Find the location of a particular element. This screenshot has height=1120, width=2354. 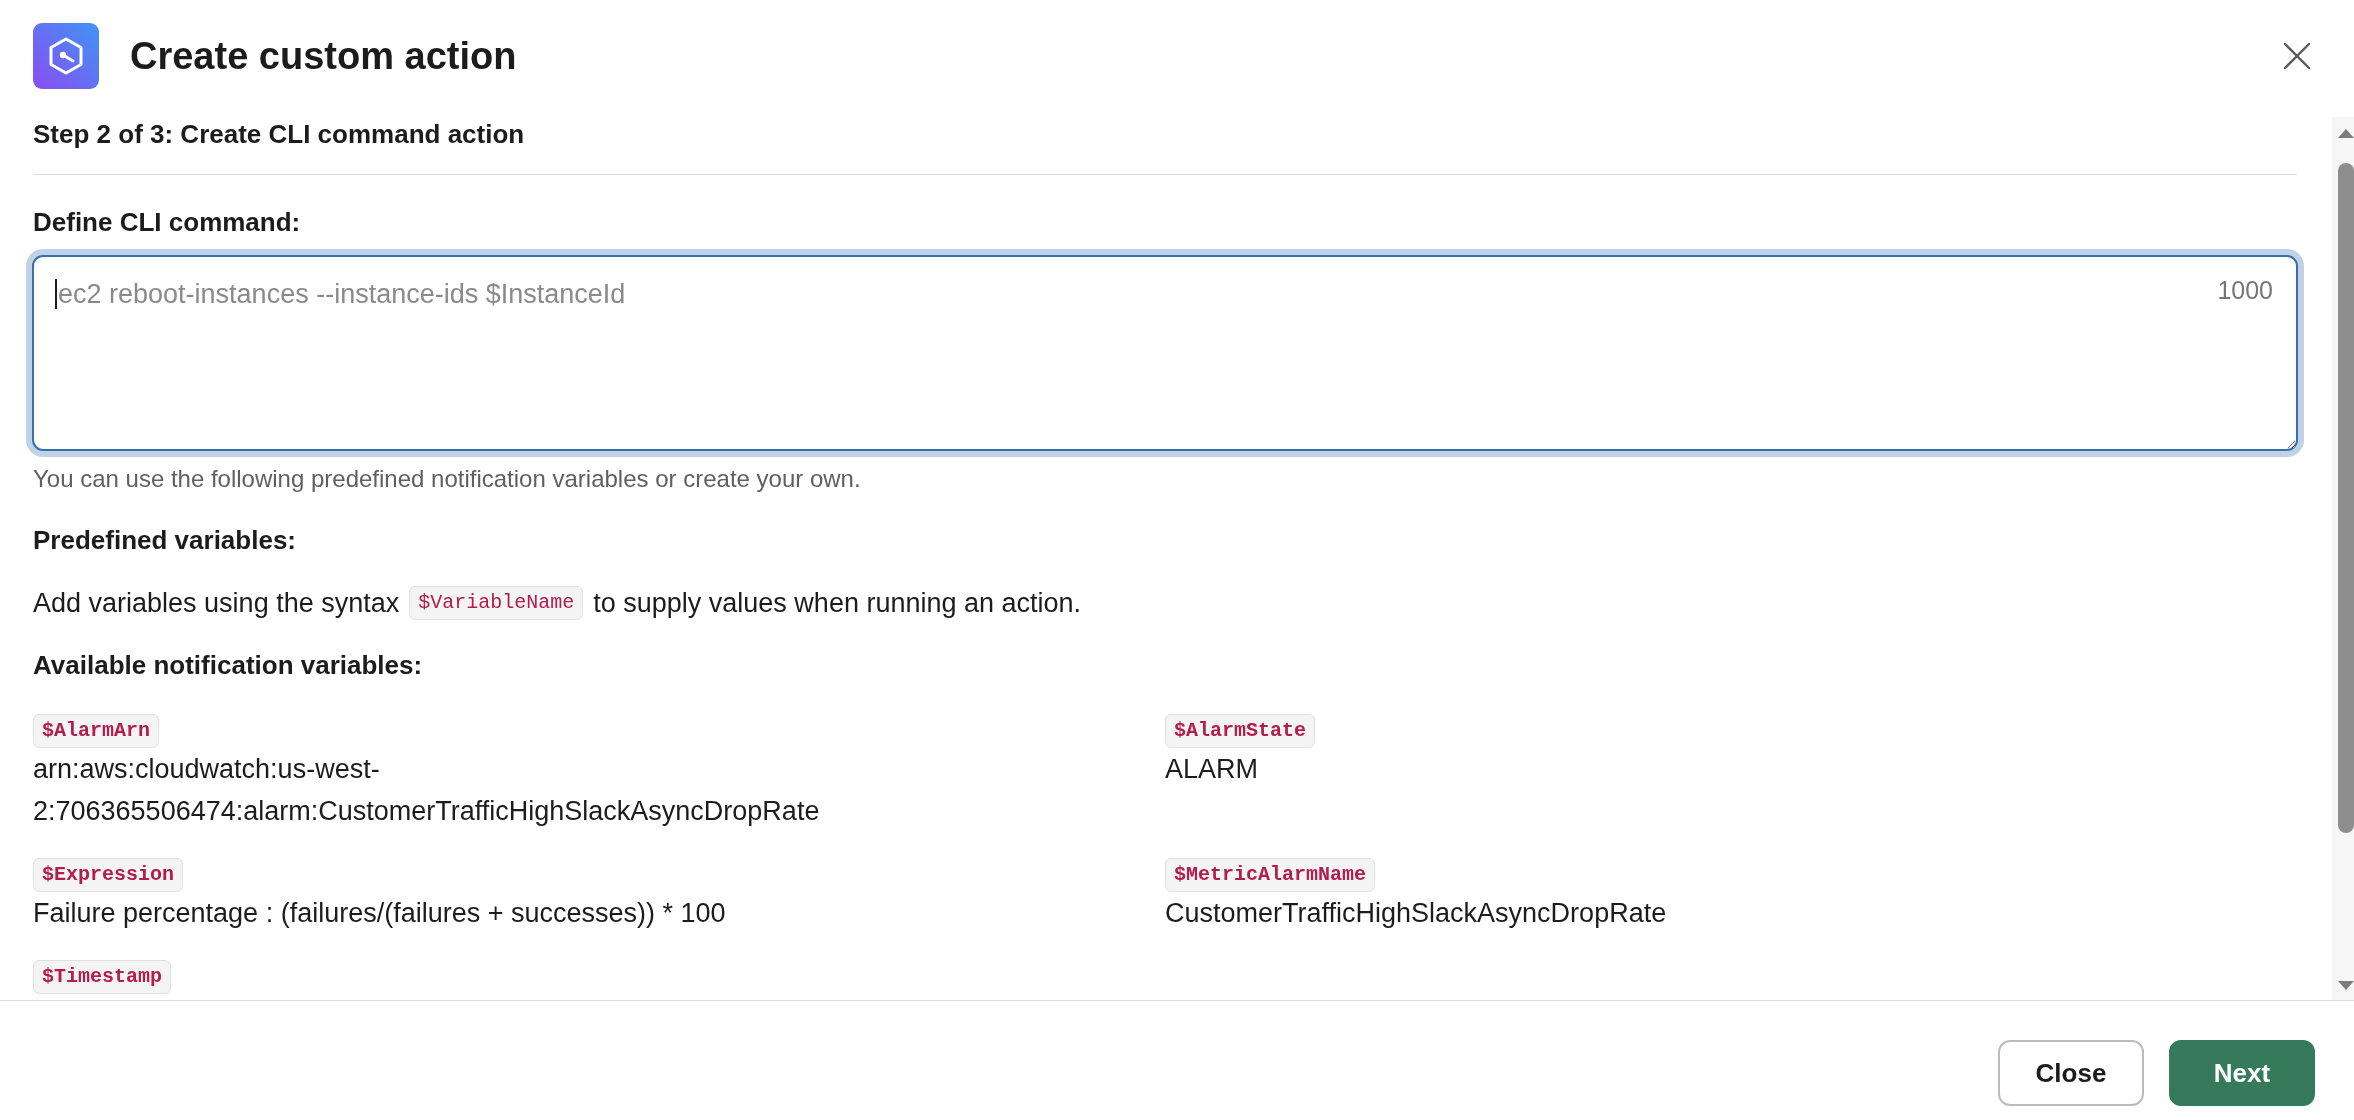

variable-name: $Timestamp is located at coordinates (102, 977).